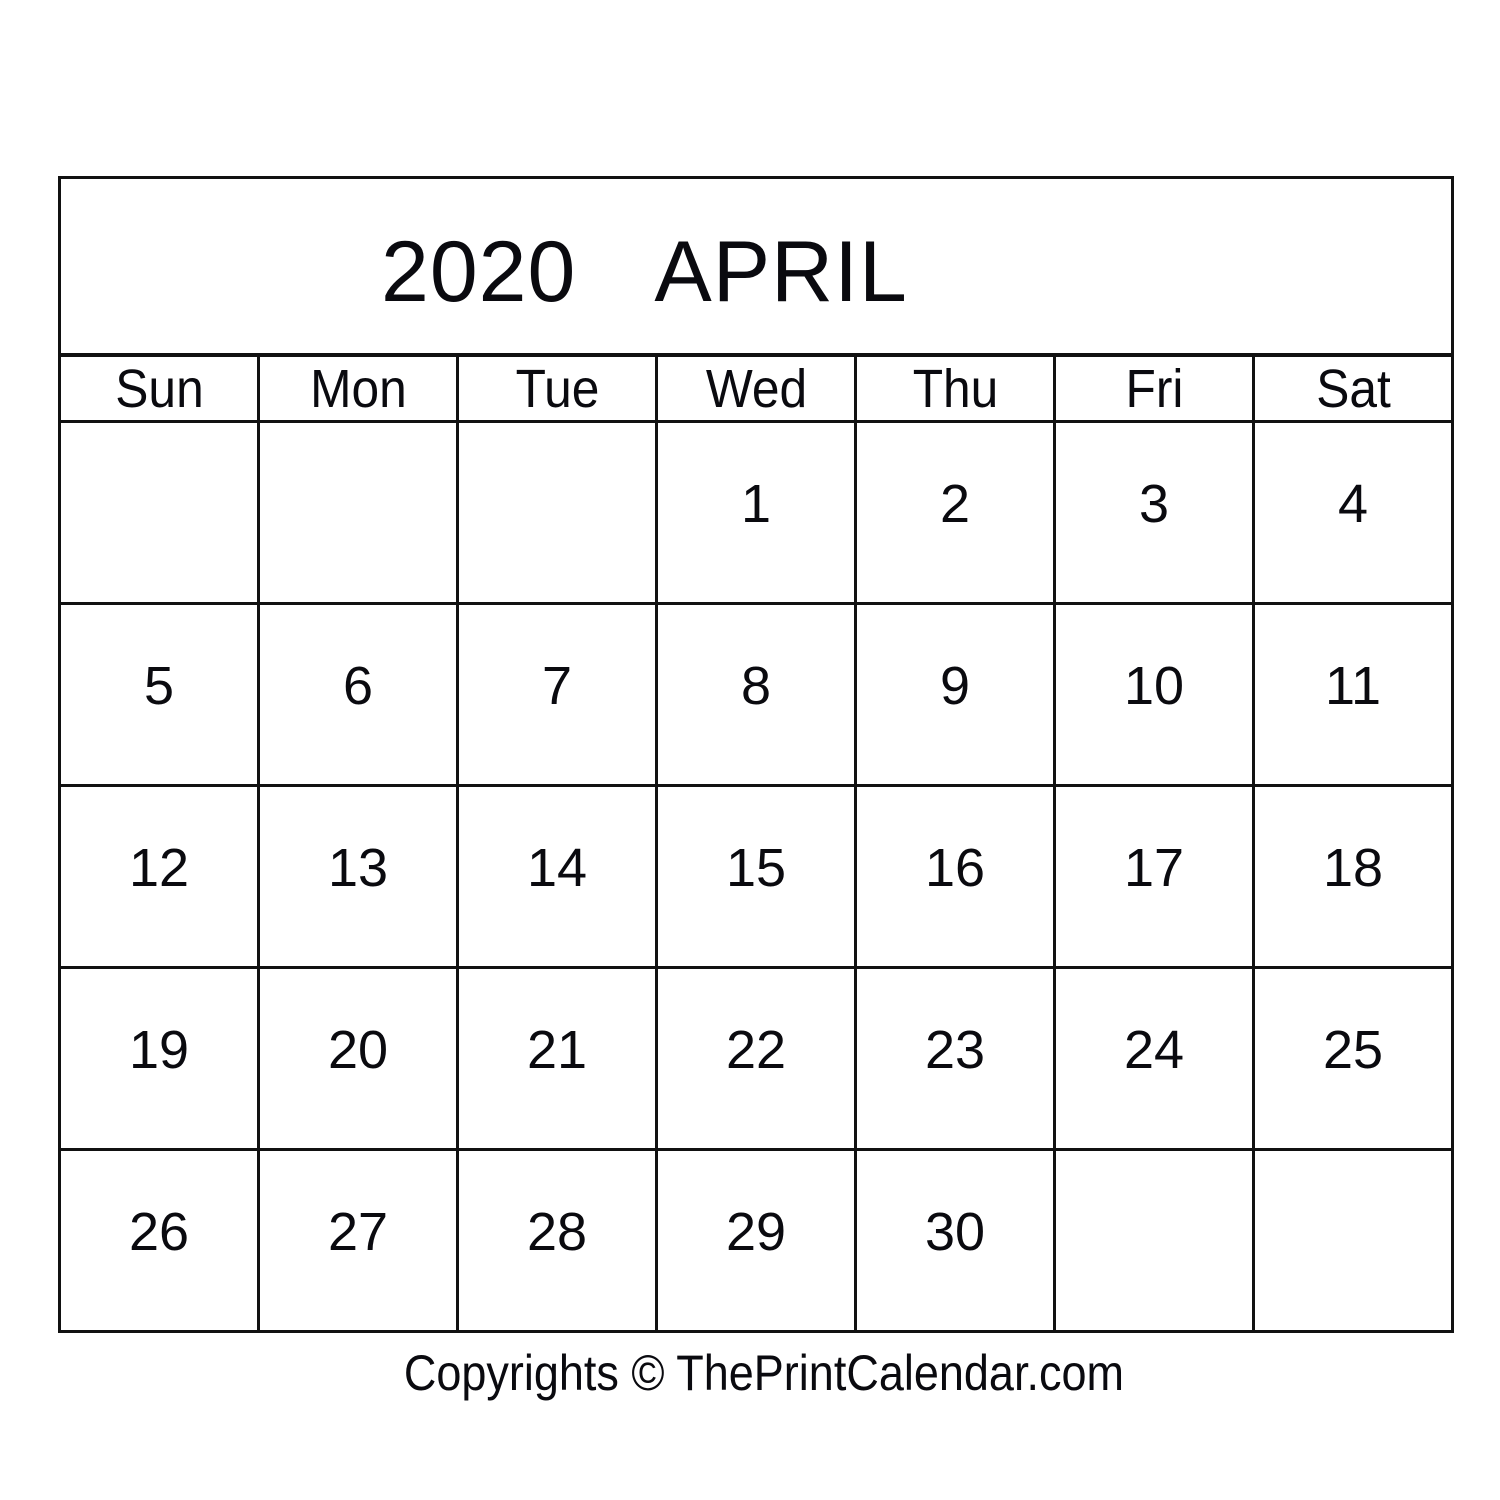  I want to click on day-cell: 12, so click(159, 876).